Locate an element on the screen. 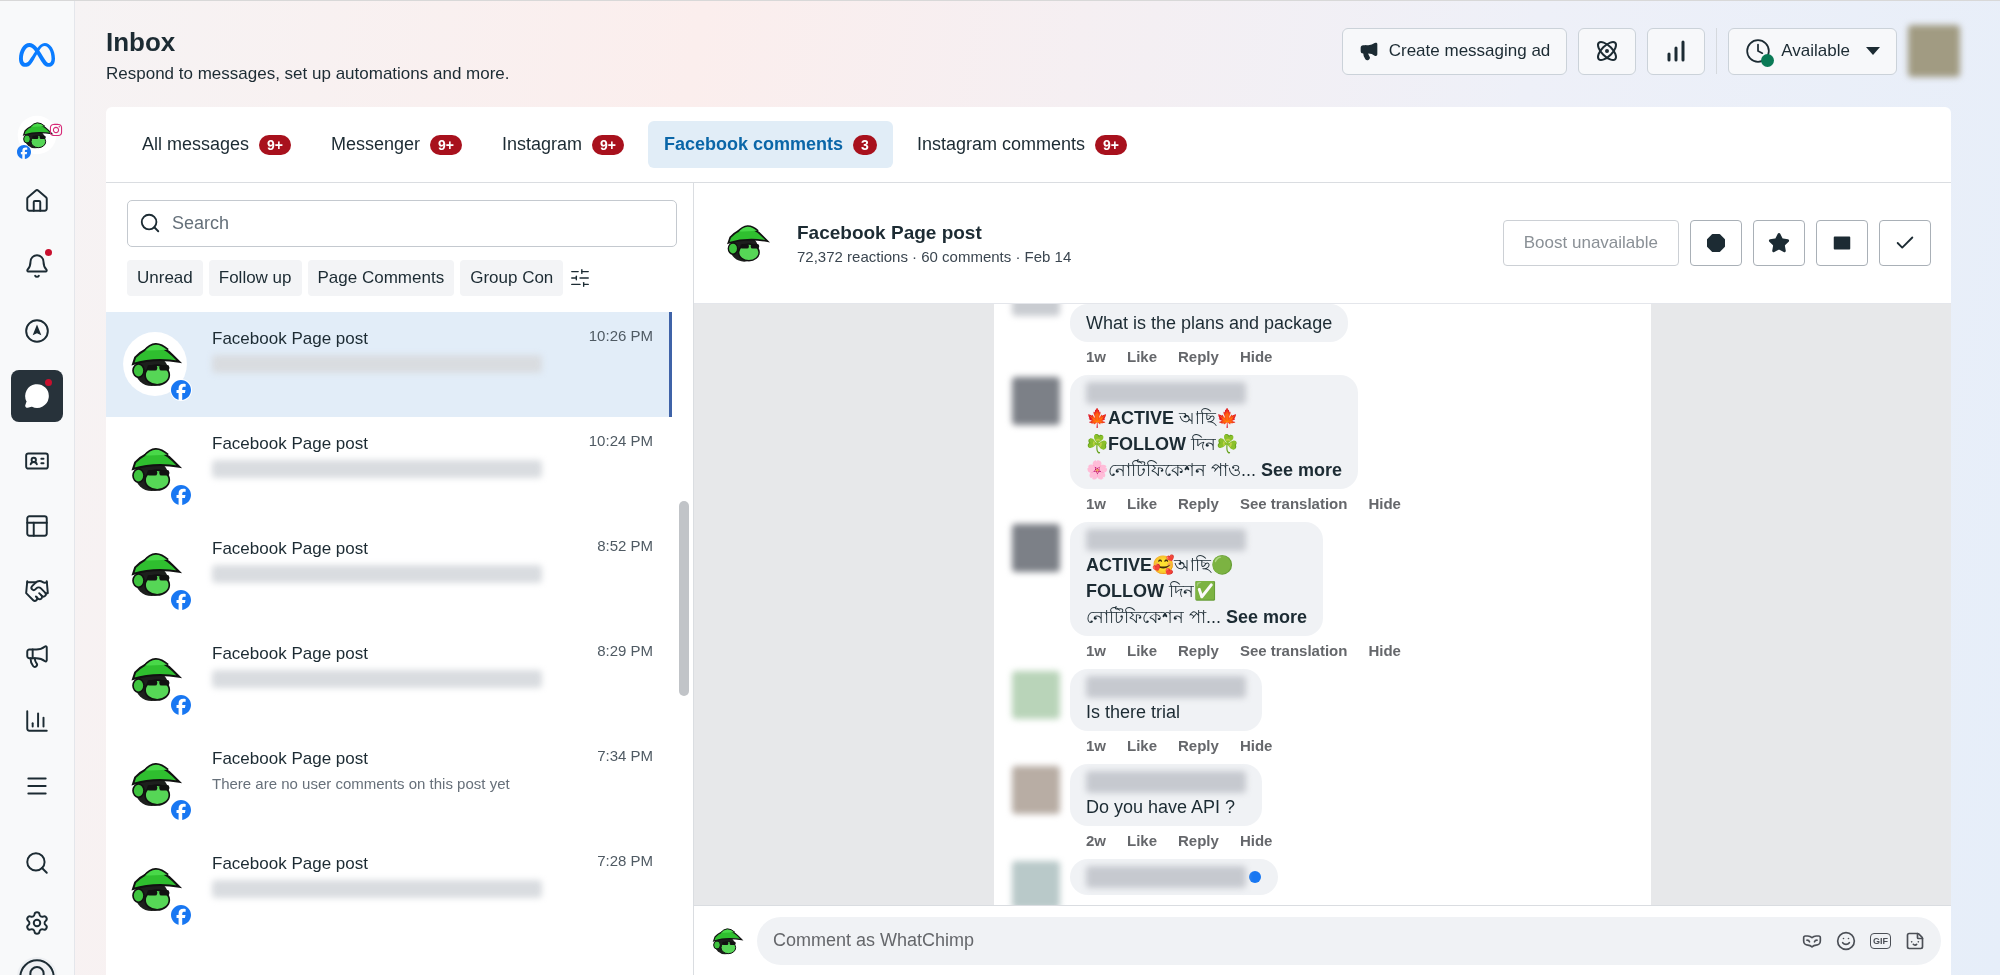 The width and height of the screenshot is (2000, 975). page-subtitle: Respond to messages, set up automations and more. is located at coordinates (308, 73).